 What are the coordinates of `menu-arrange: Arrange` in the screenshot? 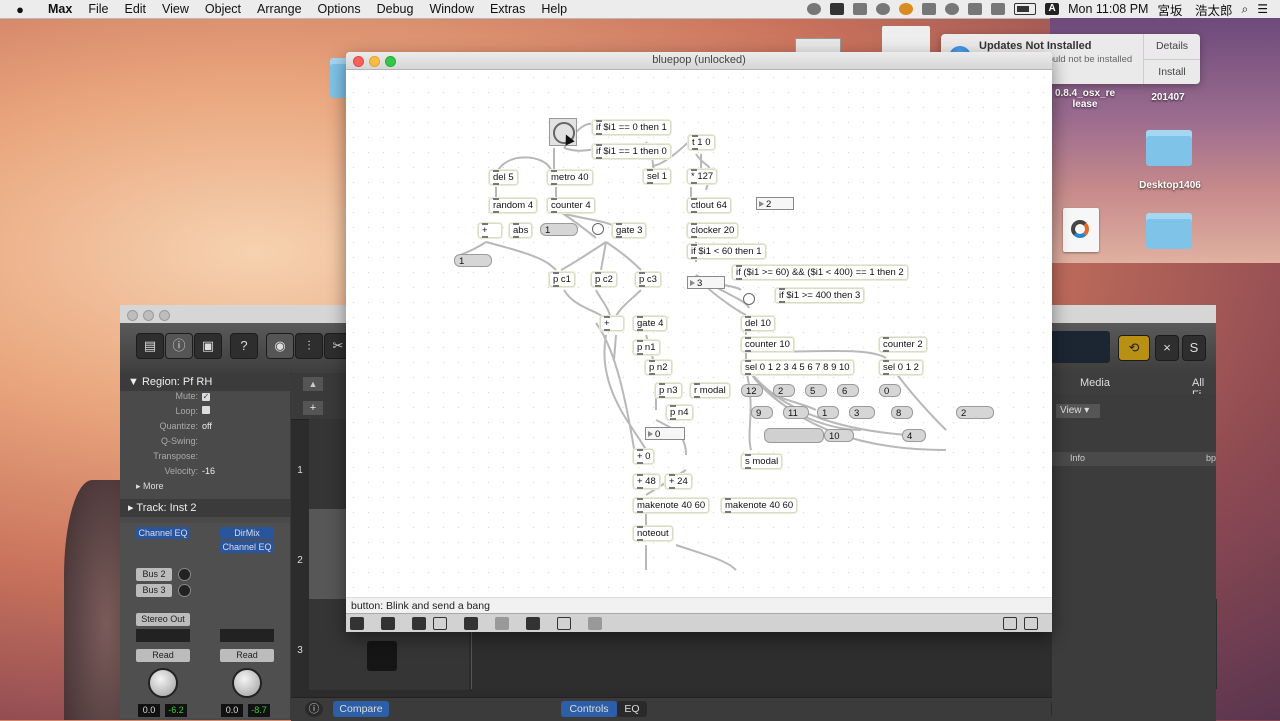 It's located at (279, 9).